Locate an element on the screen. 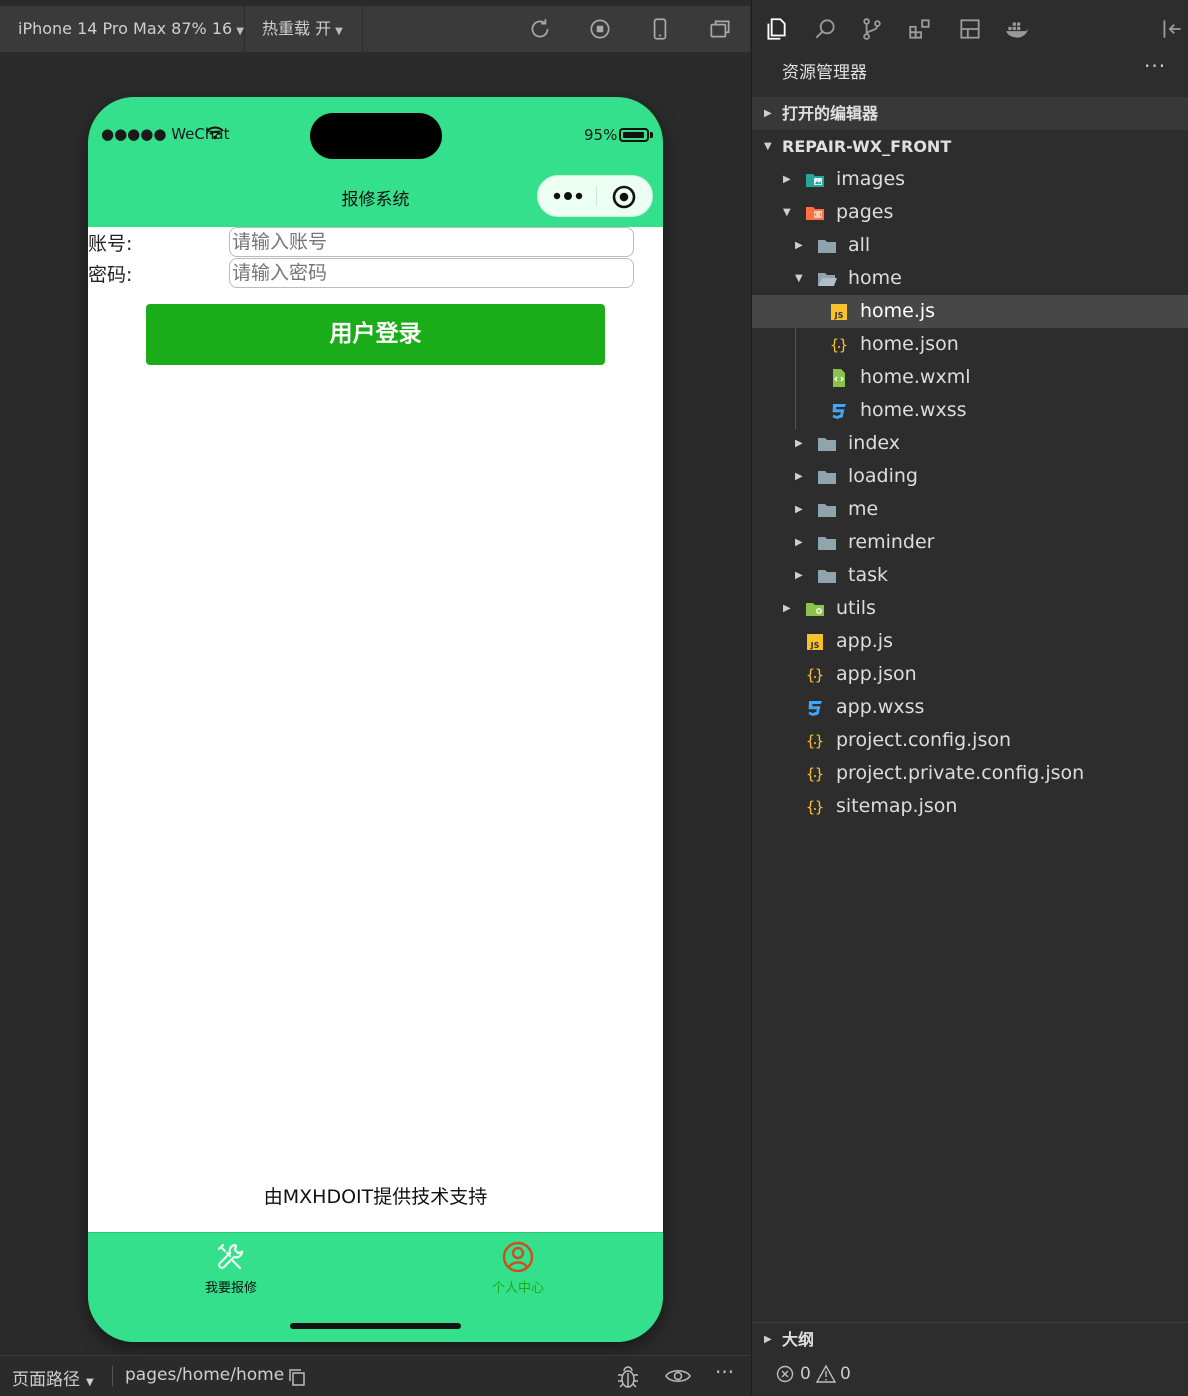  tree-item-label: me is located at coordinates (863, 509).